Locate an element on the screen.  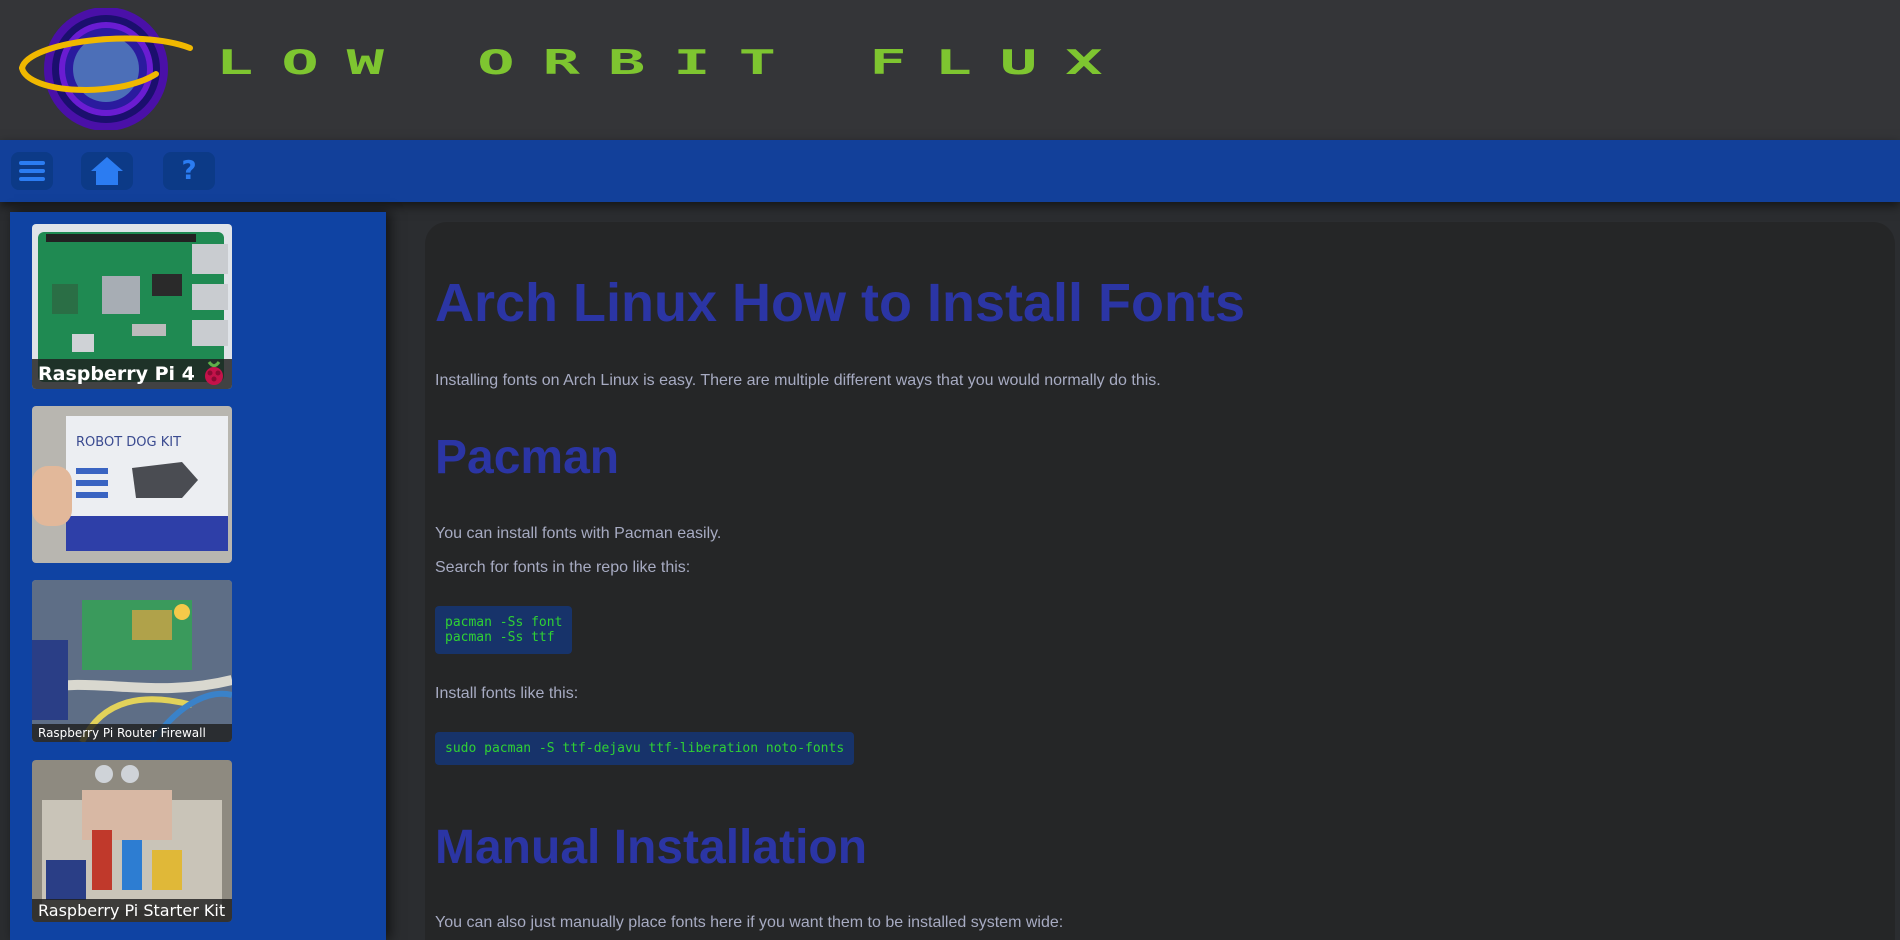
home-button is located at coordinates (107, 171).